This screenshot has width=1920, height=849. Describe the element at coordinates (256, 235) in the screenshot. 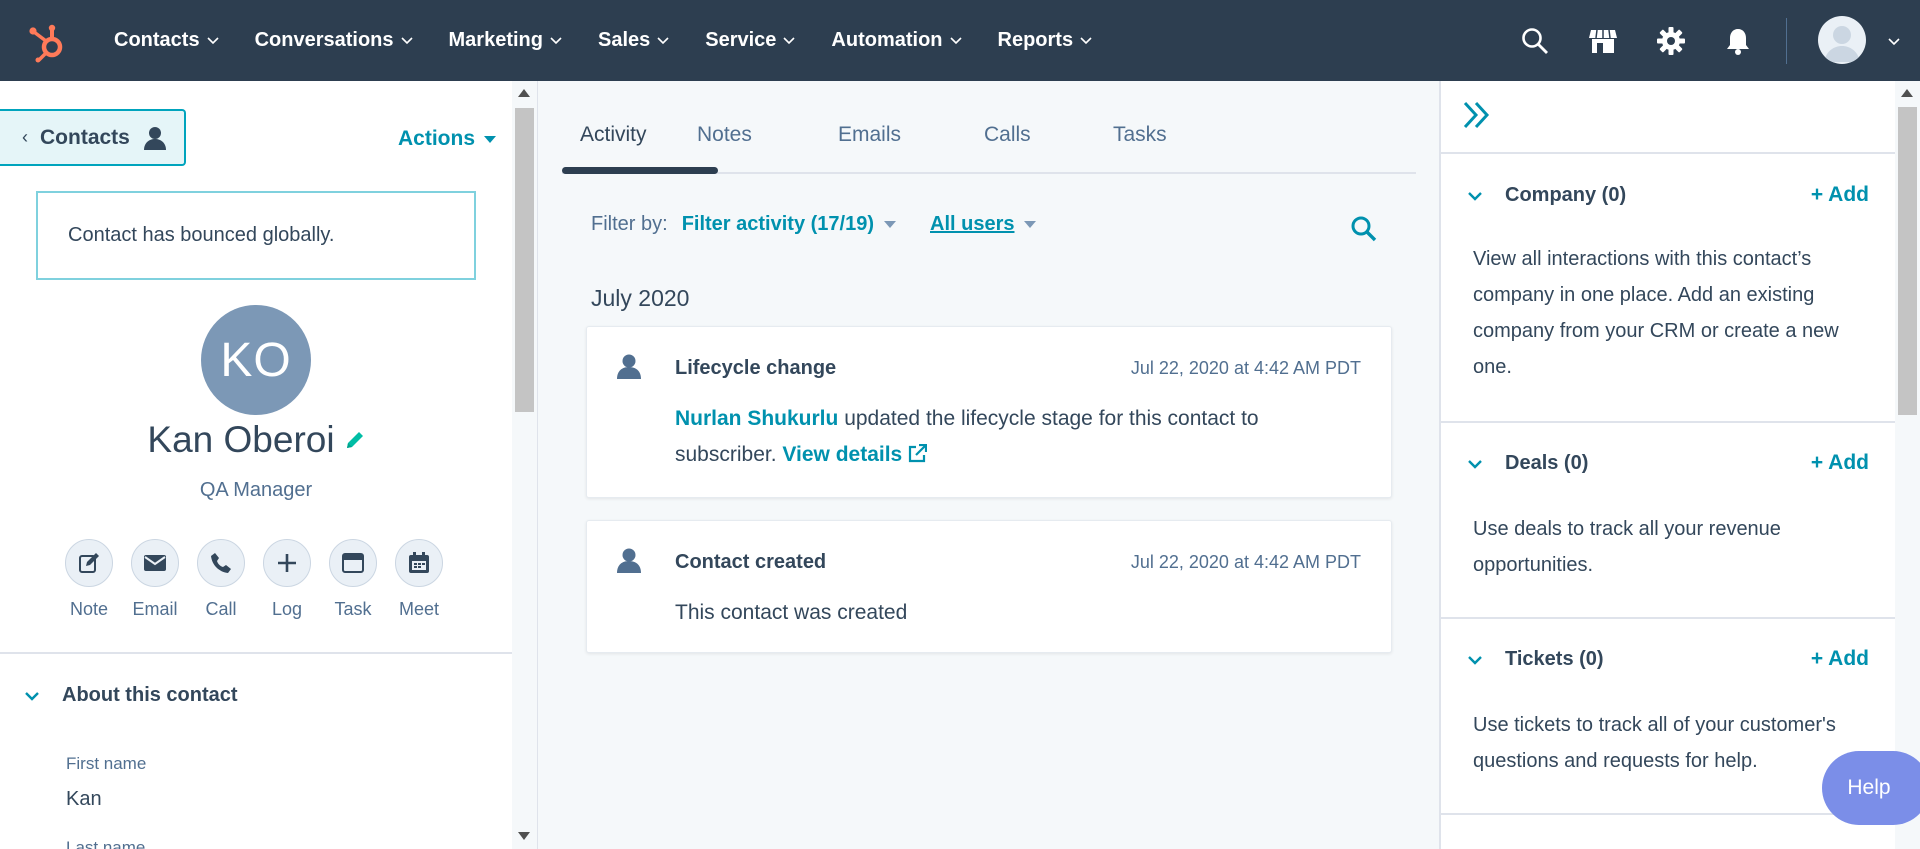

I see `bounce-alert: Contact has bounced globally.` at that location.